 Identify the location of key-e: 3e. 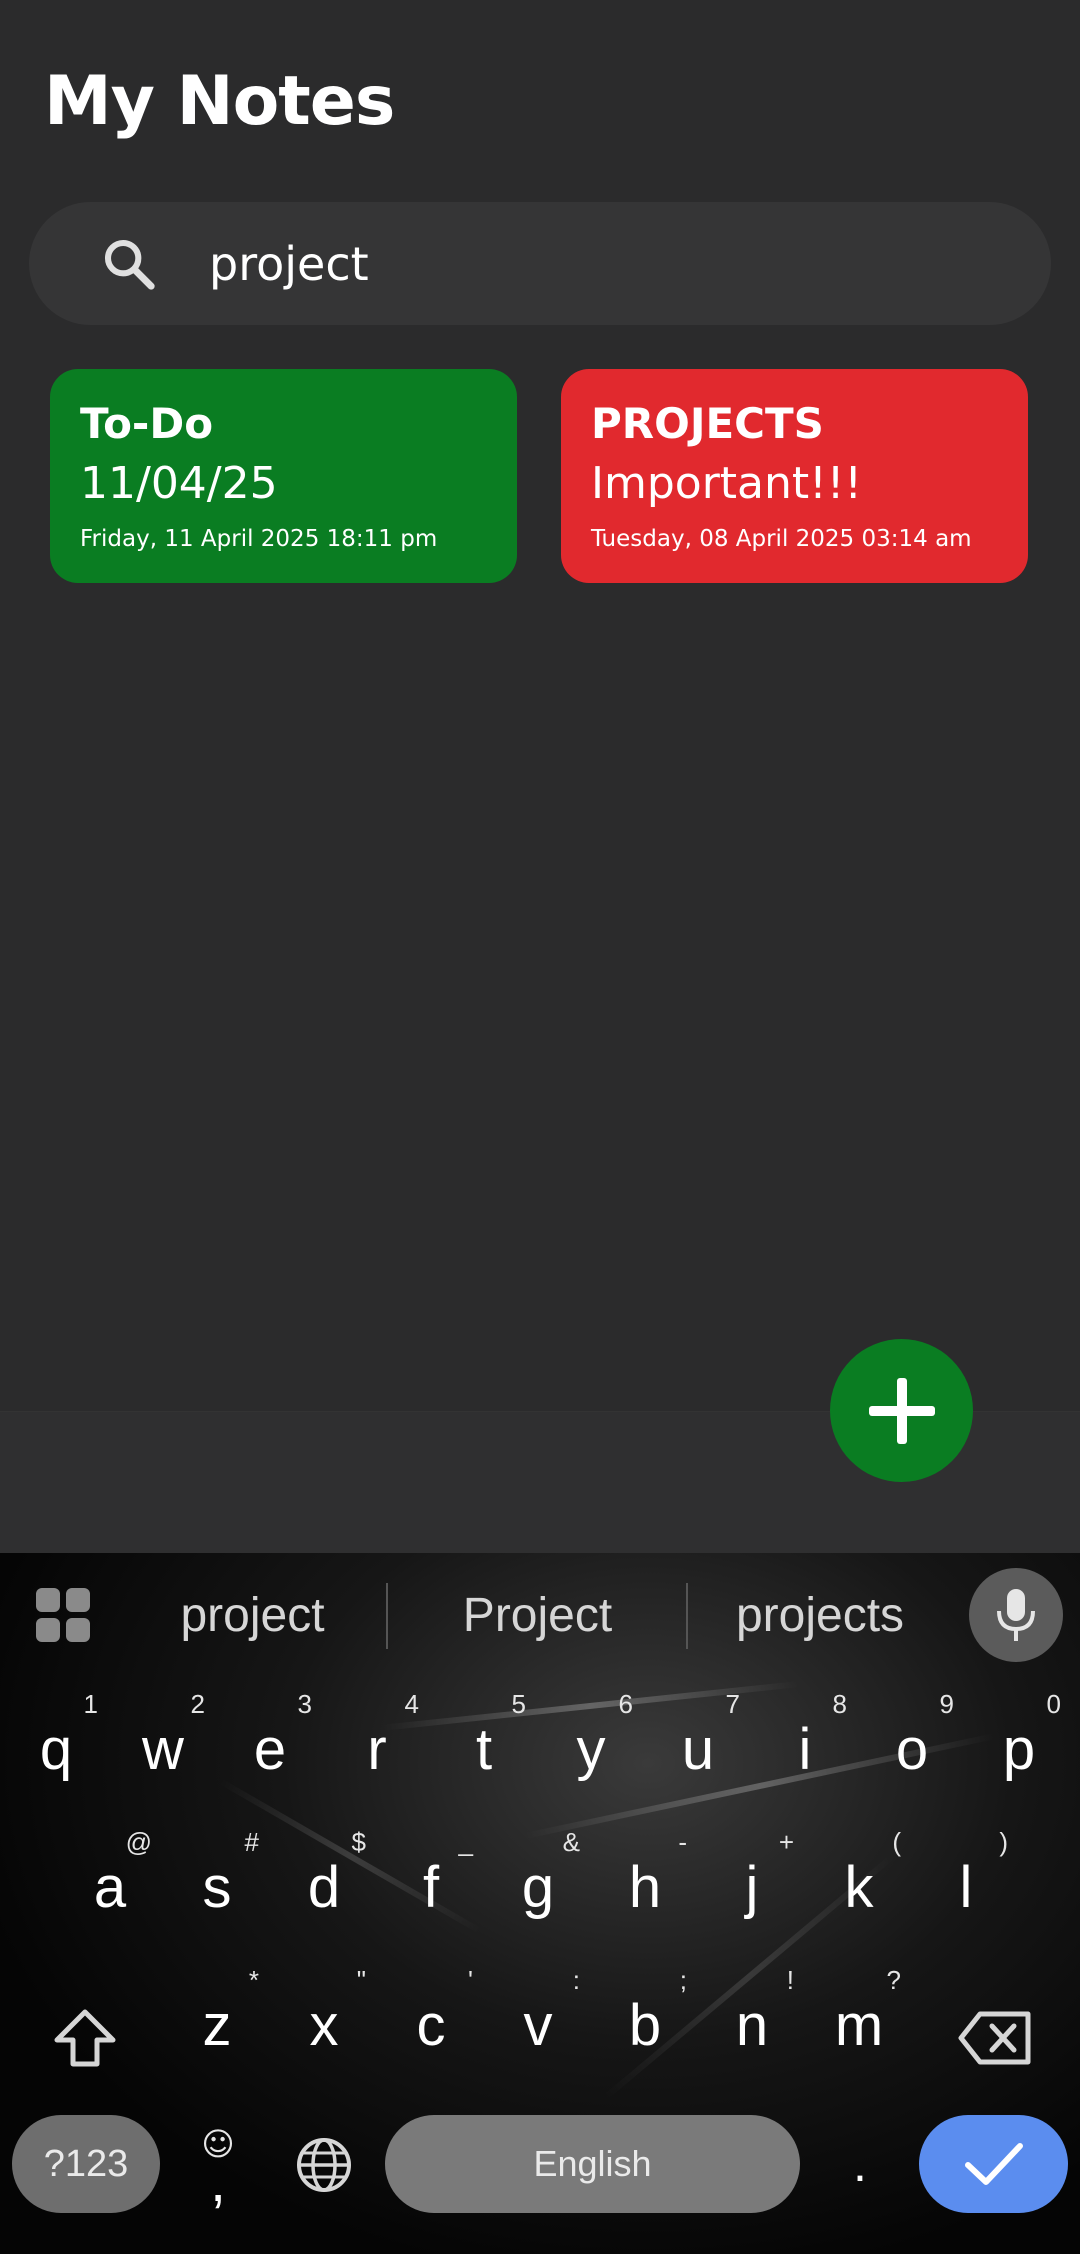
(270, 1739).